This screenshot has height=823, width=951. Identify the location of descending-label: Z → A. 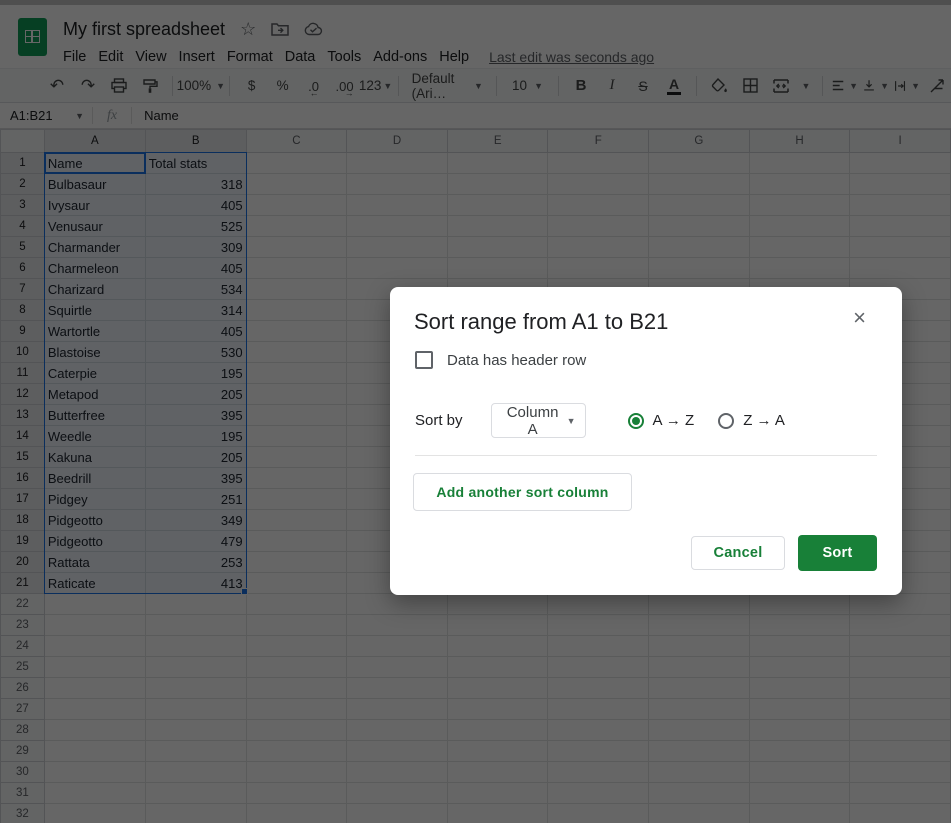
(764, 420).